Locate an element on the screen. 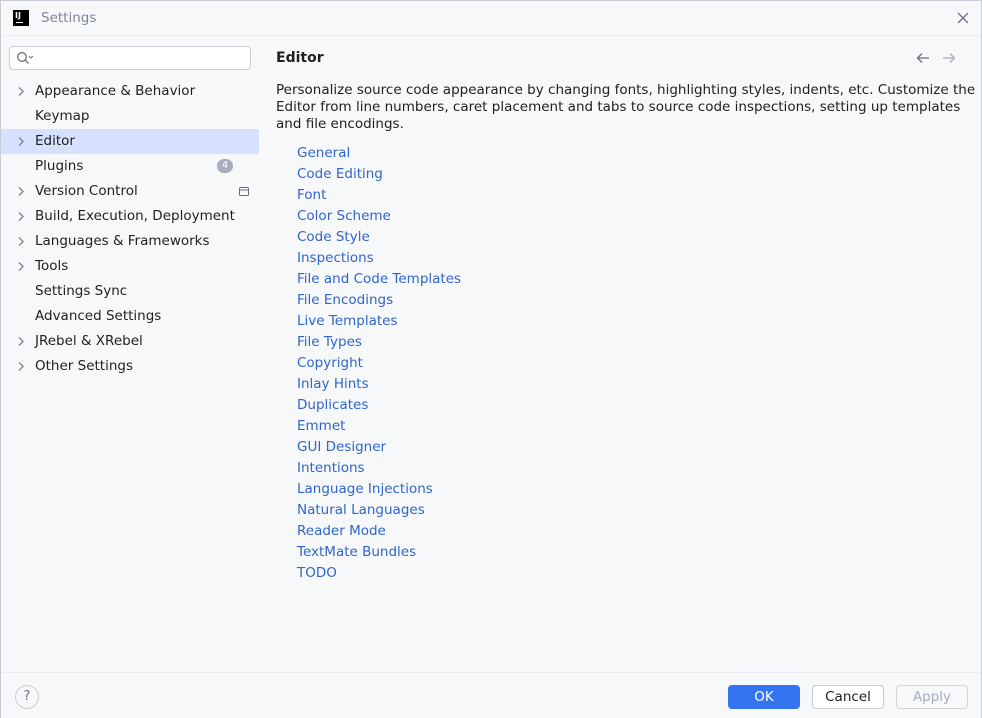 This screenshot has height=718, width=982. update-count-badge: 4 is located at coordinates (225, 166).